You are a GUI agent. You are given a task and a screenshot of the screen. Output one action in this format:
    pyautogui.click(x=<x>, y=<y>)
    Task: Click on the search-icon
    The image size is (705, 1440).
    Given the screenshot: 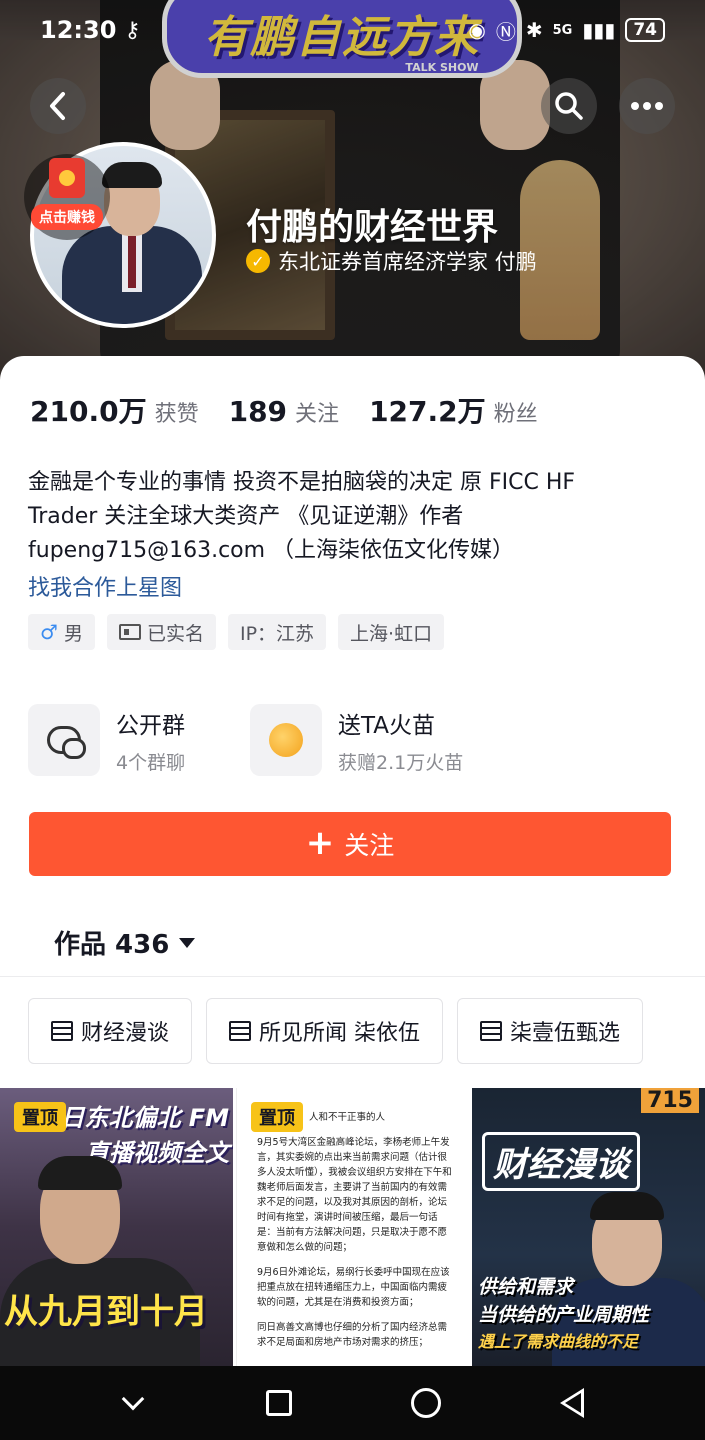 What is the action you would take?
    pyautogui.click(x=569, y=106)
    